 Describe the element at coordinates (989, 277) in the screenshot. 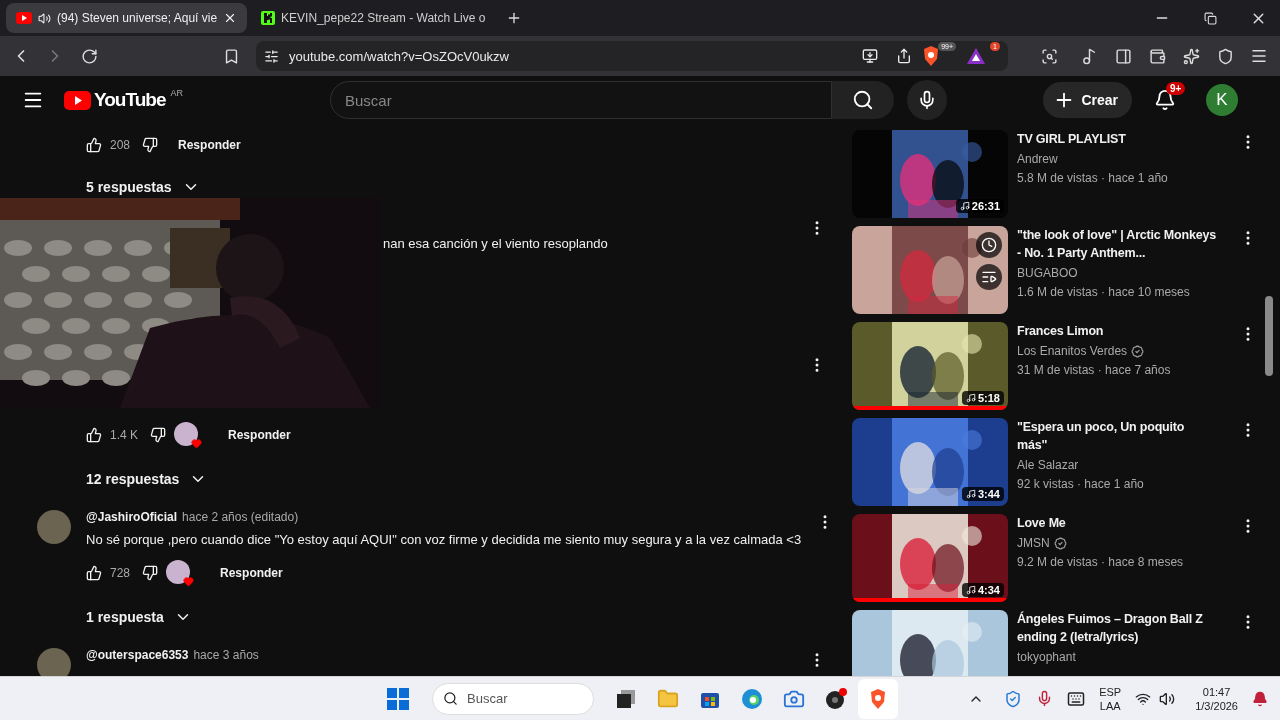

I see `queue-icon` at that location.